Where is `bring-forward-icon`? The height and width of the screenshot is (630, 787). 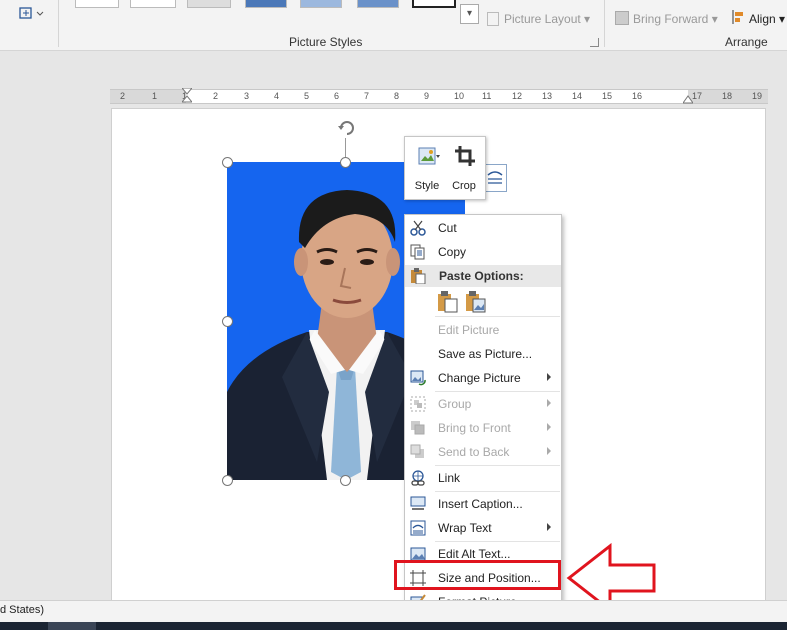 bring-forward-icon is located at coordinates (622, 18).